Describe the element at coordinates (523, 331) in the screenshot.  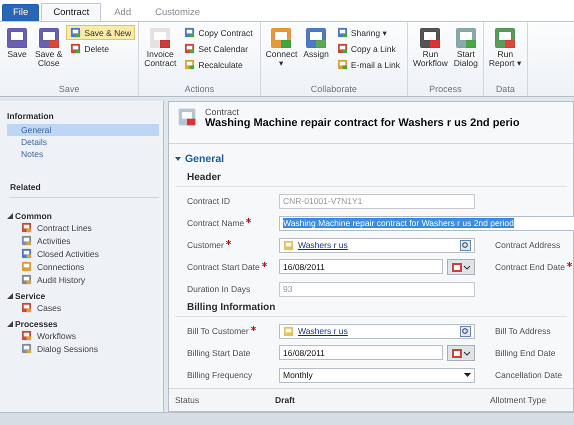
I see `field-label: Bill To Address` at that location.